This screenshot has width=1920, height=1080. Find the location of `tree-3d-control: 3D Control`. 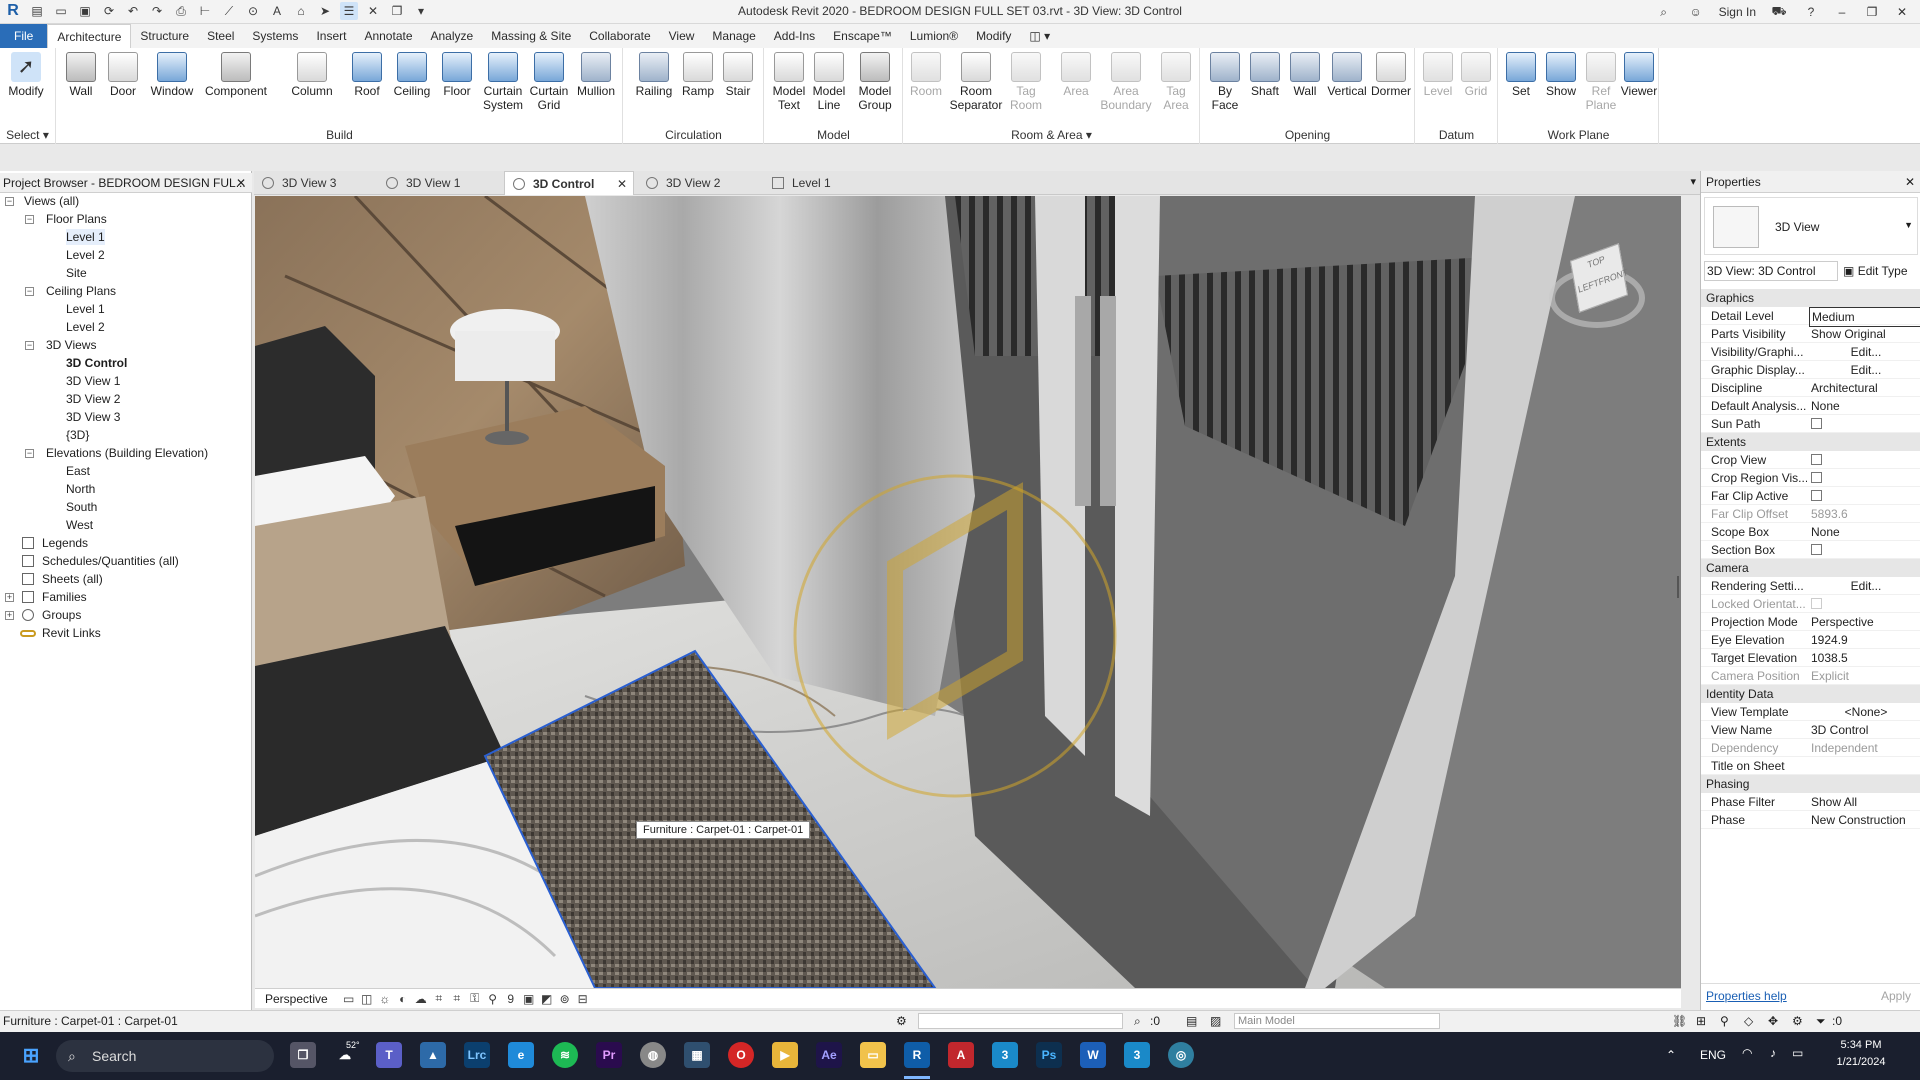

tree-3d-control: 3D Control is located at coordinates (96, 363).